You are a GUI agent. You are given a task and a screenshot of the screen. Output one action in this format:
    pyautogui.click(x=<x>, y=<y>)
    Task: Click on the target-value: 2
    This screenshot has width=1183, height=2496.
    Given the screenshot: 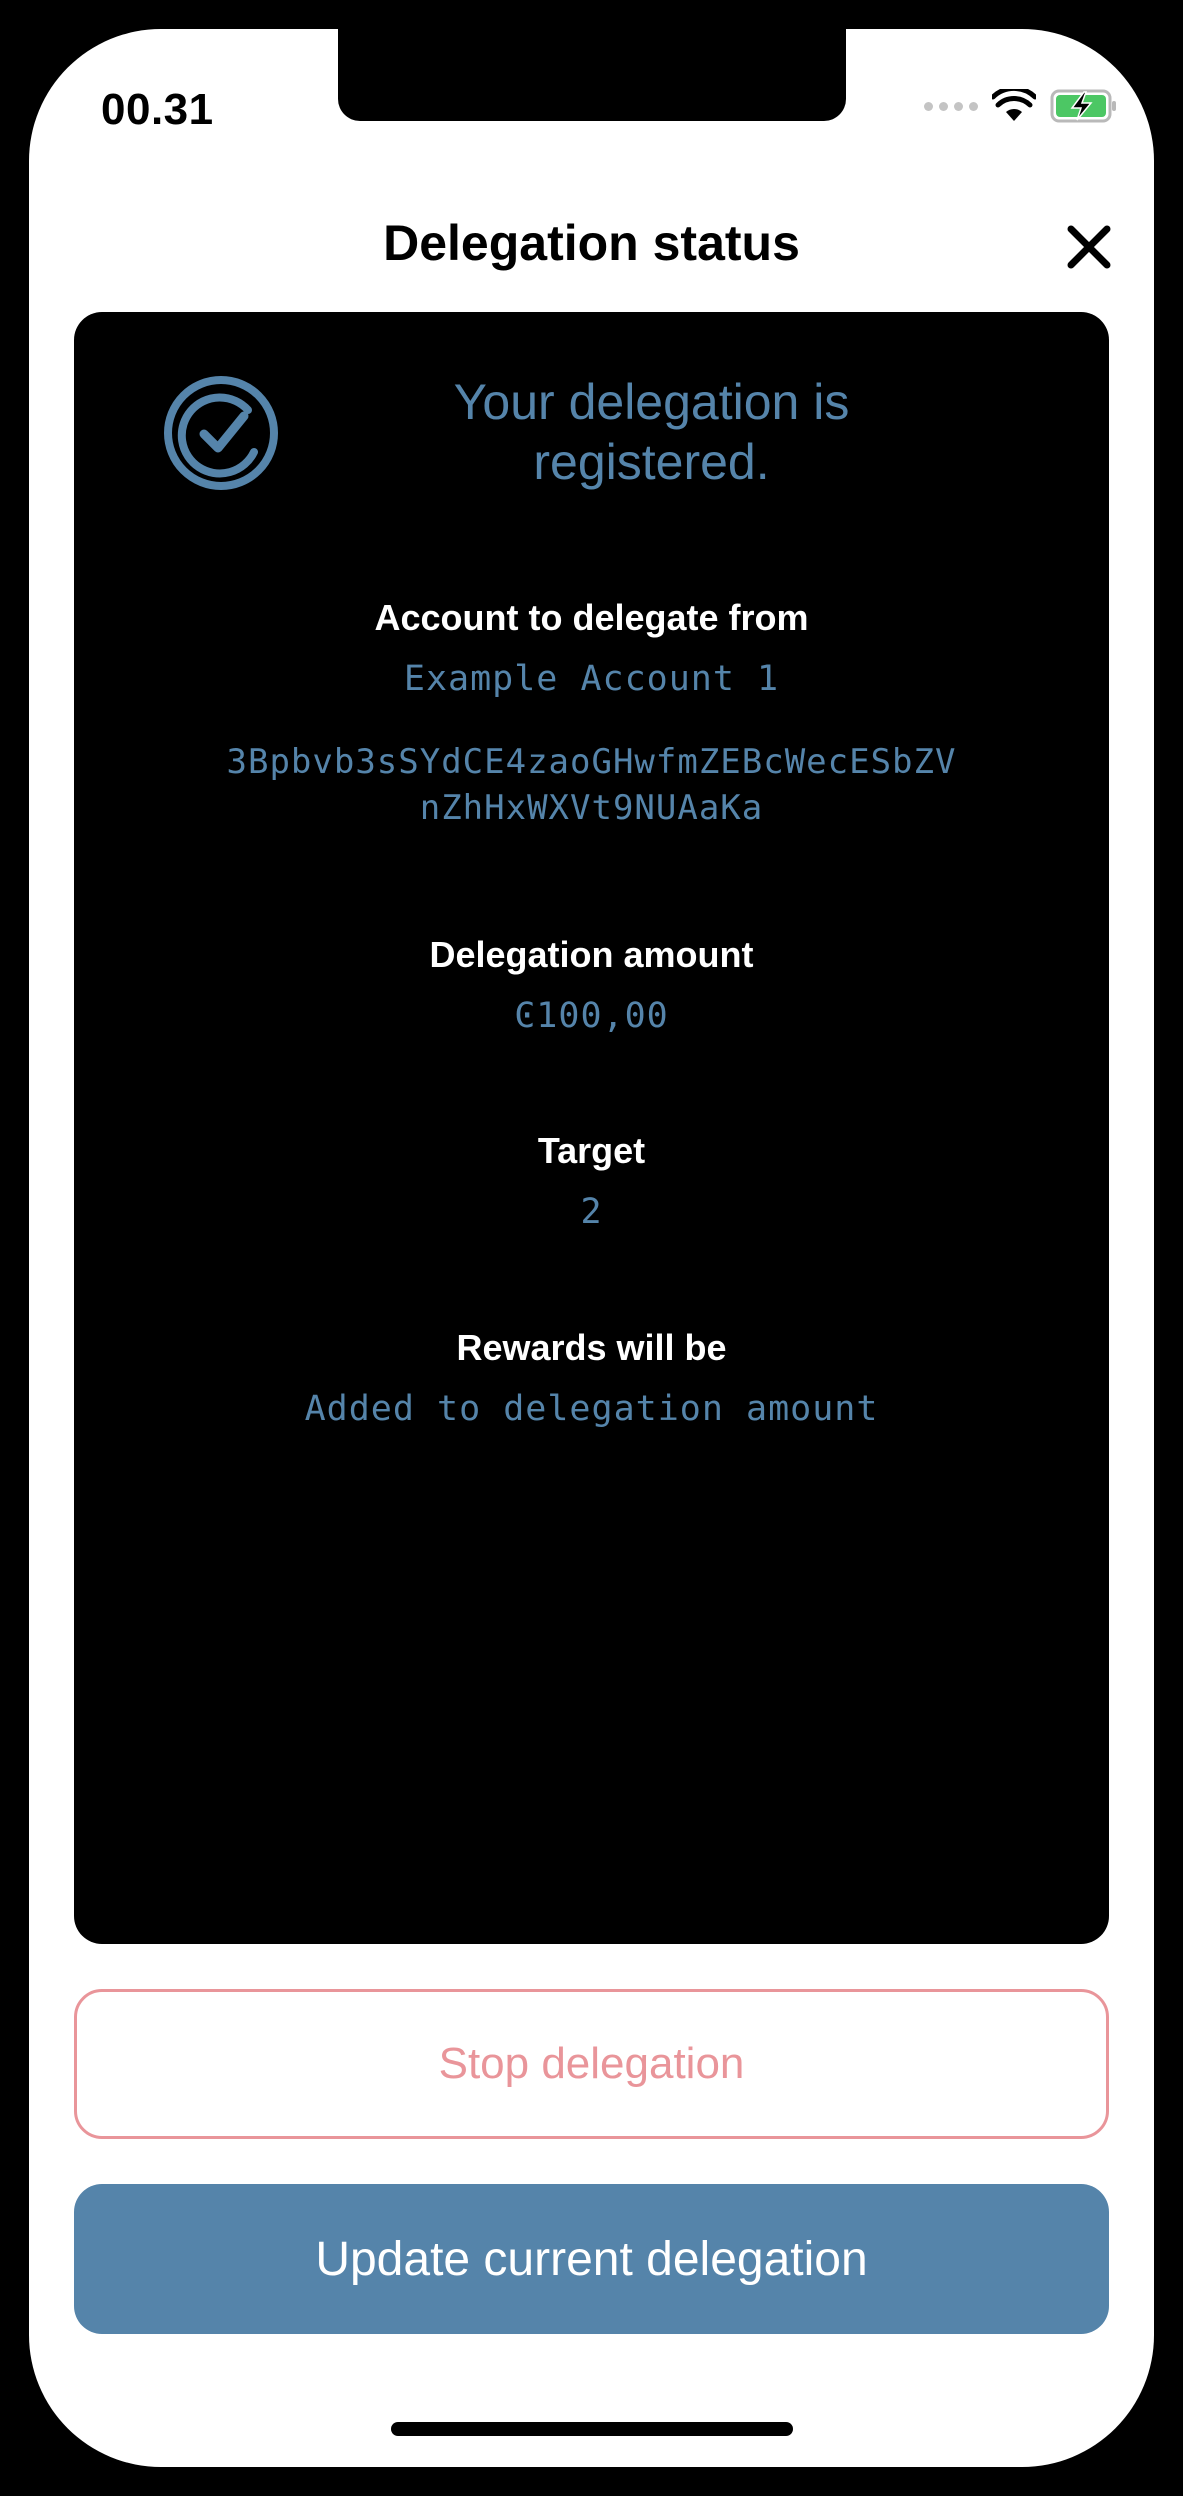 What is the action you would take?
    pyautogui.click(x=591, y=1212)
    